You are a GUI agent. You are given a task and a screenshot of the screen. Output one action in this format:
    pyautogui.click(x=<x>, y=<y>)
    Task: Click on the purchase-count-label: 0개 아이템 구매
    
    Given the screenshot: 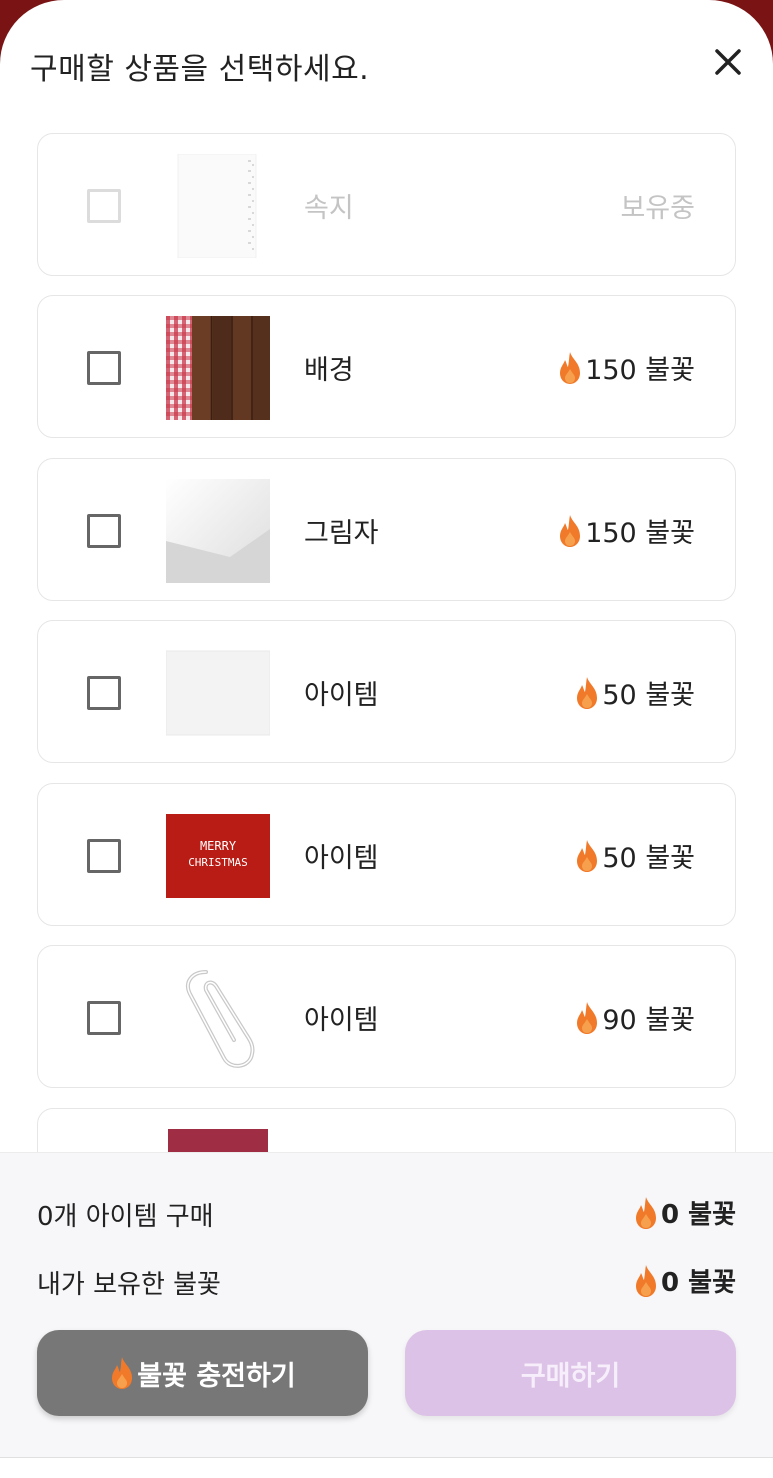 What is the action you would take?
    pyautogui.click(x=125, y=1217)
    